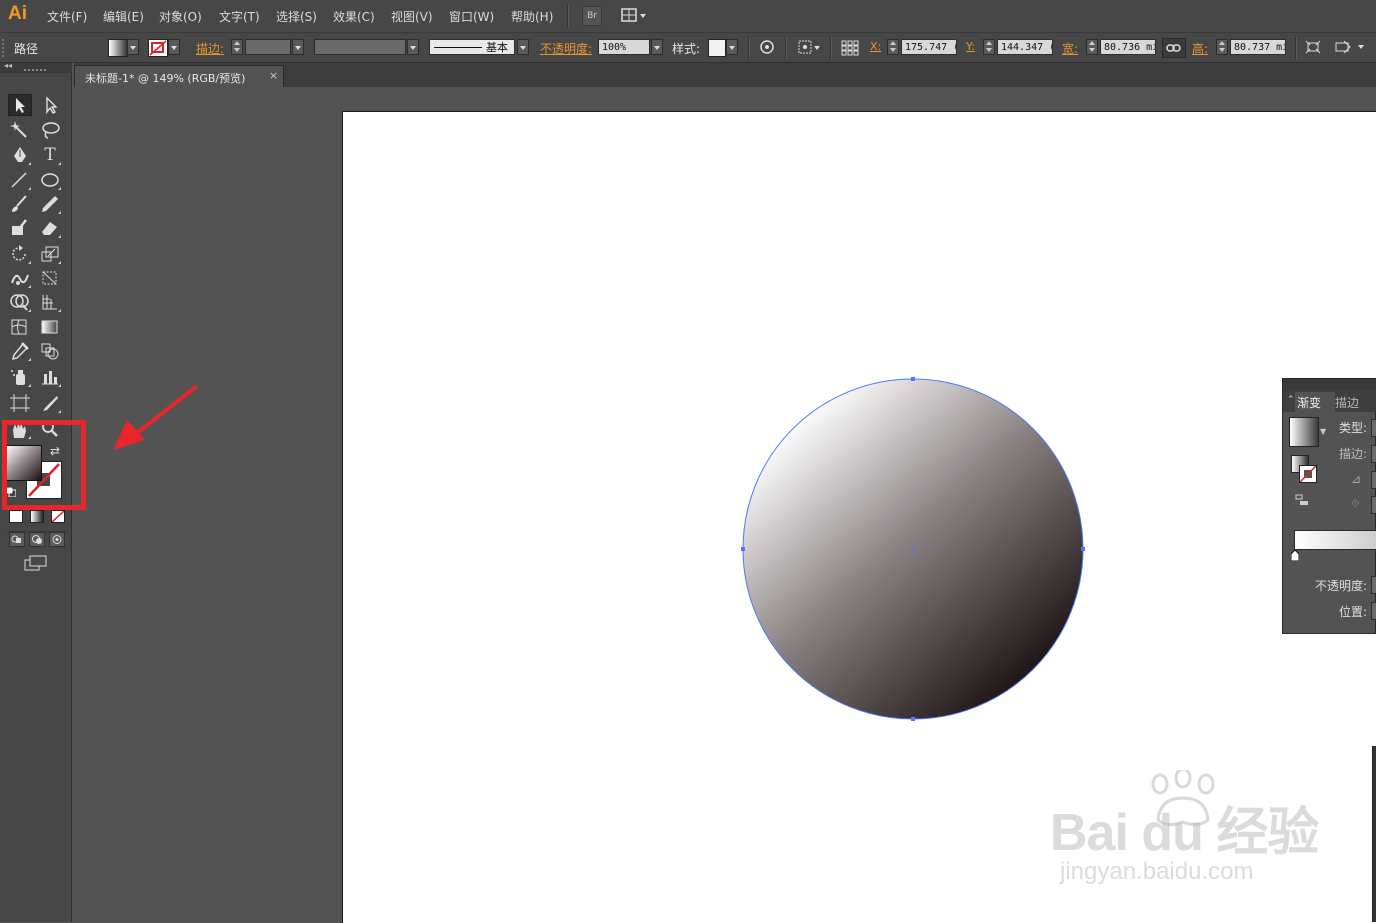  What do you see at coordinates (1128, 47) in the screenshot?
I see `width-field: 80.736 mi` at bounding box center [1128, 47].